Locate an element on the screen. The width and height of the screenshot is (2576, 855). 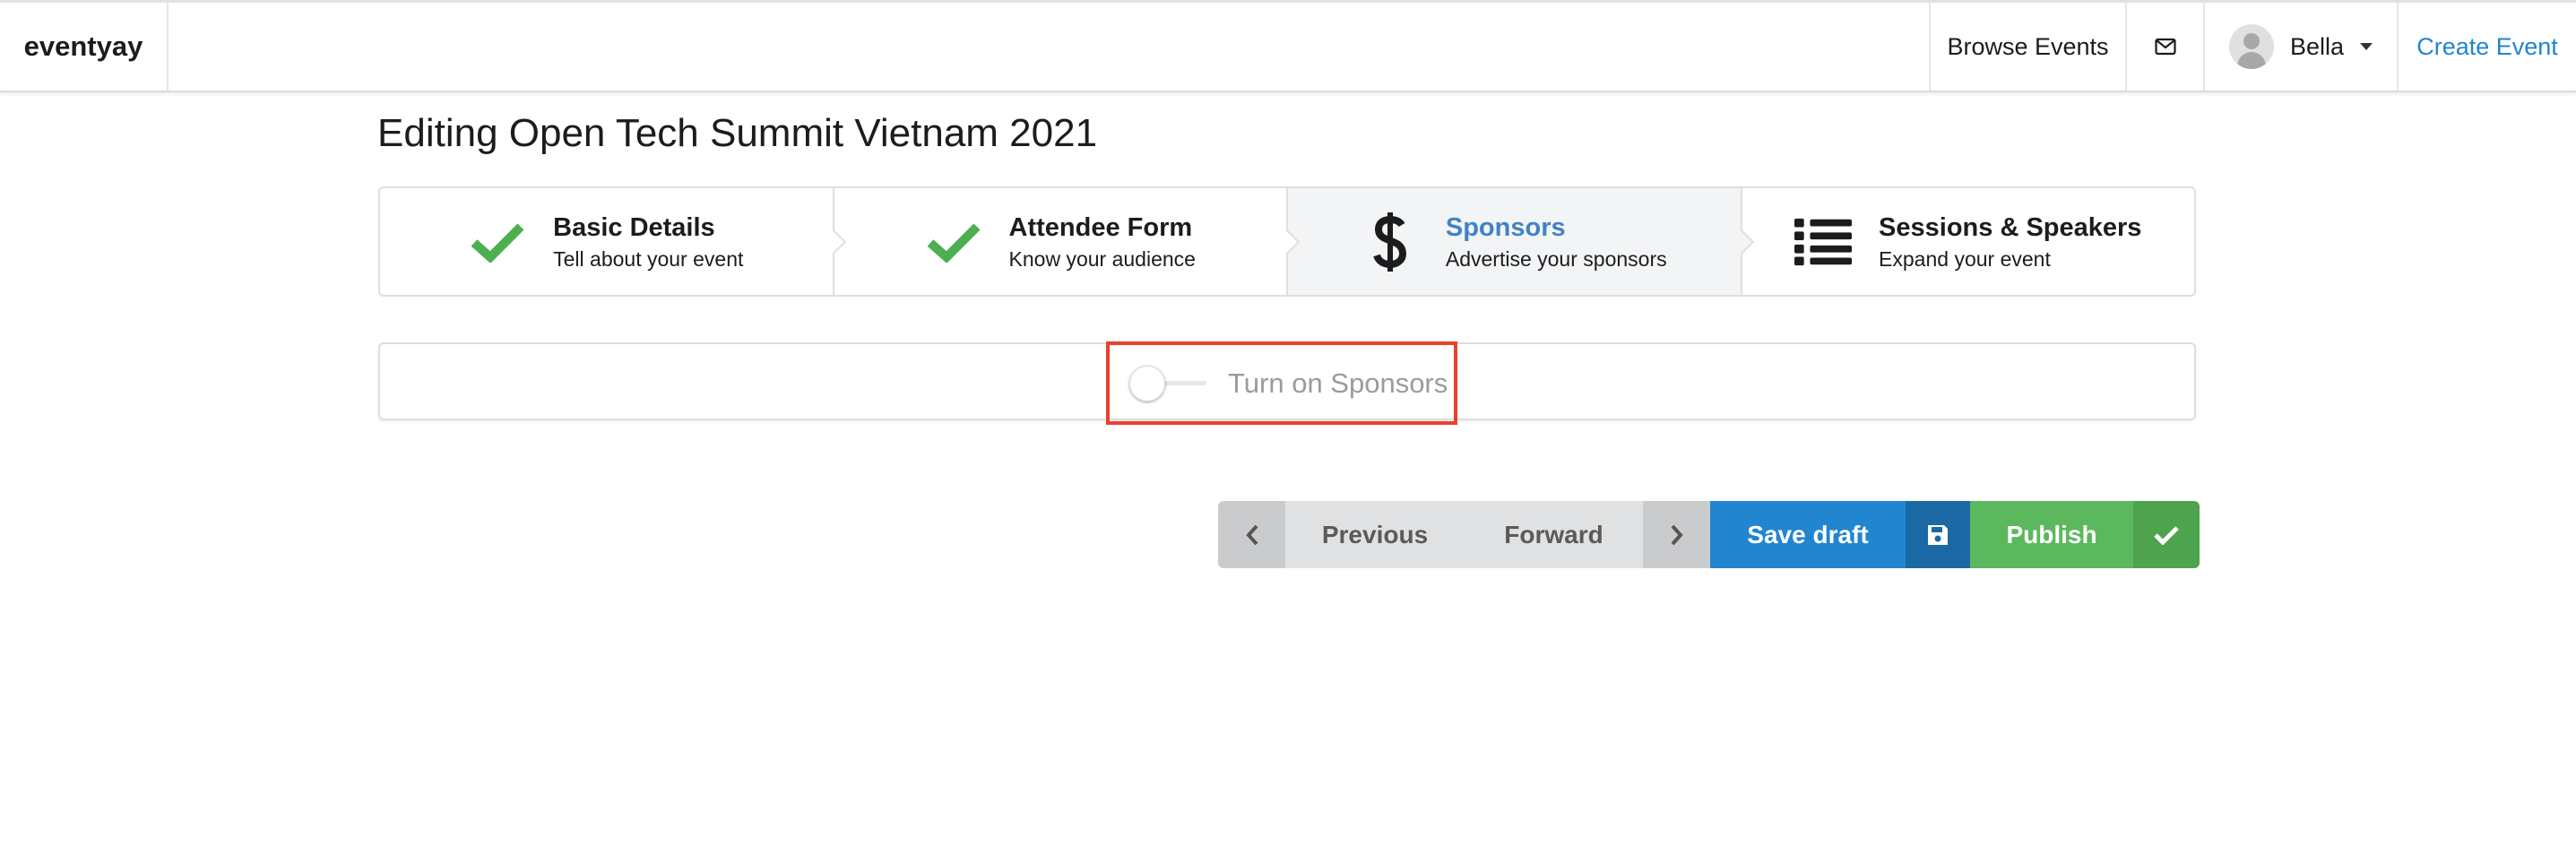
previous-arrow-button is located at coordinates (1251, 534).